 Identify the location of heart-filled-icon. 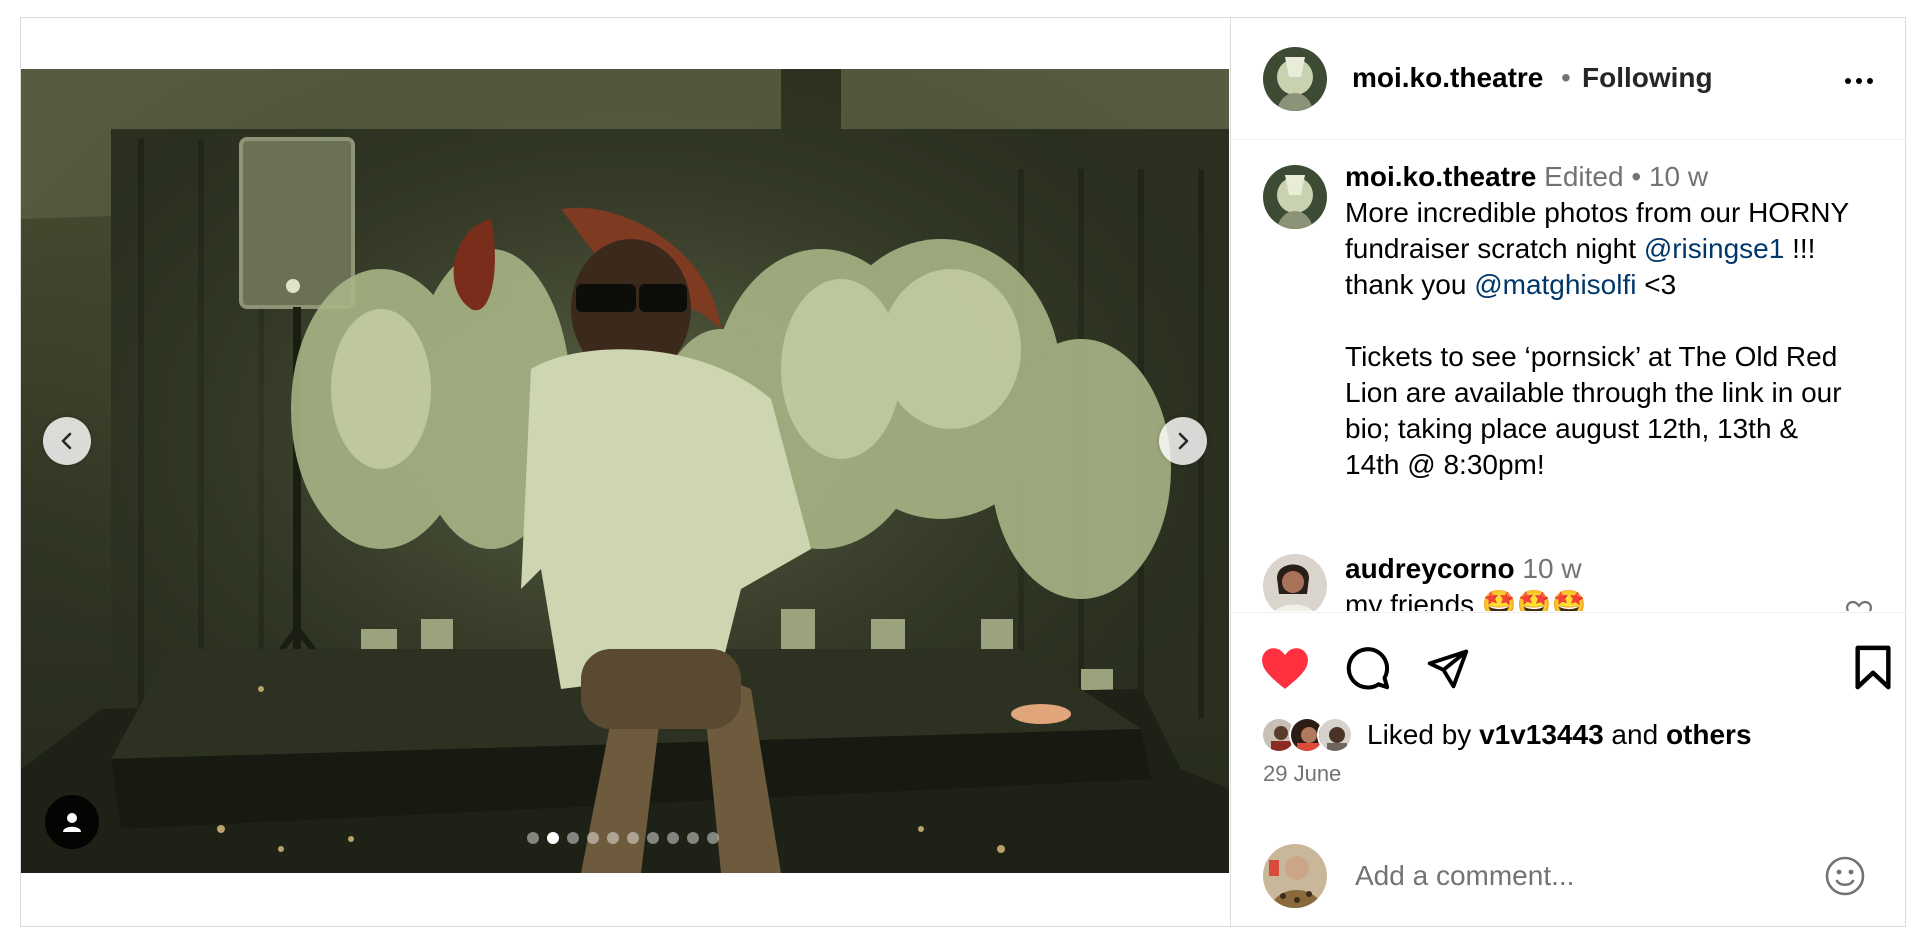
(1285, 668).